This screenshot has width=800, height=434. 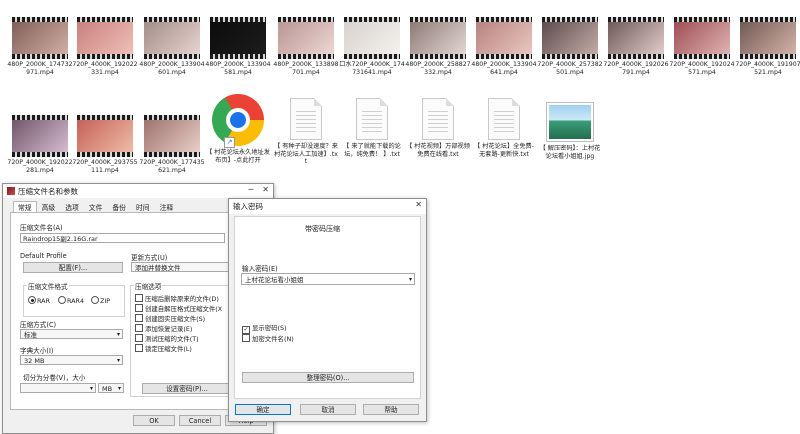 I want to click on desktop-file-image: 【 解压密码】：上村花论坛看小姐姐.jpg, so click(x=570, y=131).